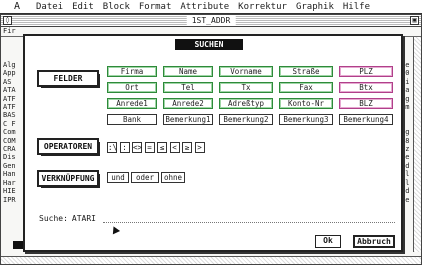 Image resolution: width=422 pixels, height=265 pixels. Describe the element at coordinates (204, 7) in the screenshot. I see `menu-attribute: Attribute` at that location.